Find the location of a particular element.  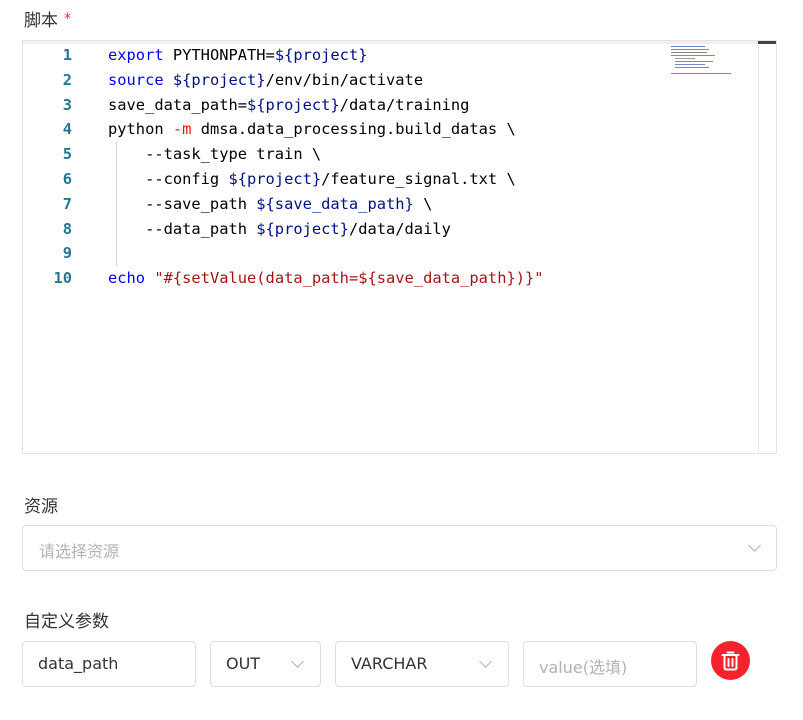

code-text: save_data_path=${project}/data/training is located at coordinates (288, 105).